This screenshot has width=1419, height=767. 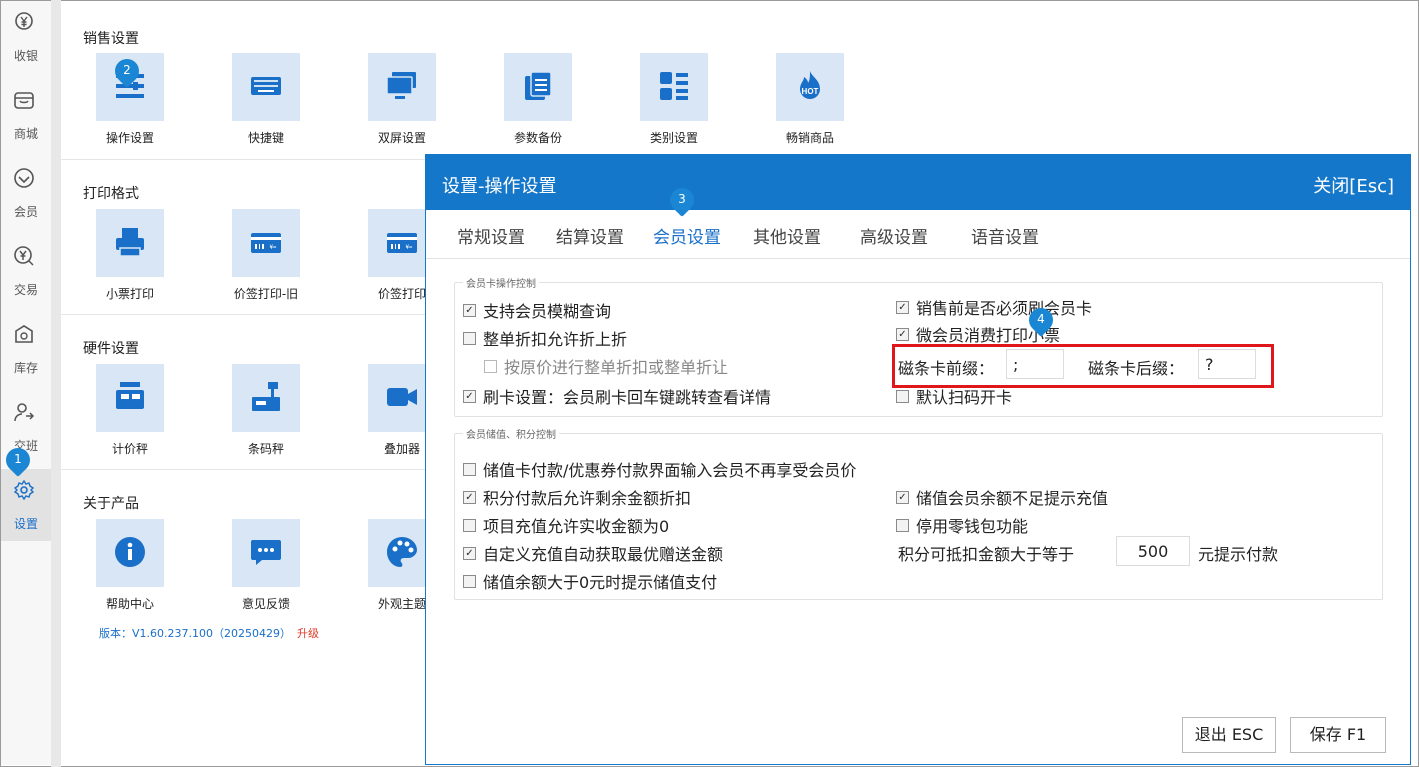 I want to click on checkbox-fuzzy-search: ✓ 支持会员模糊查询, so click(x=537, y=310).